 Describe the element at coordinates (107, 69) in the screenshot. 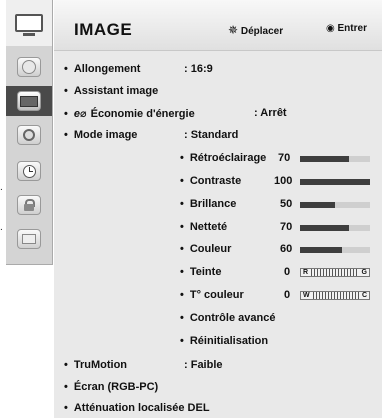

I see `menu-item-label: Allongement` at that location.